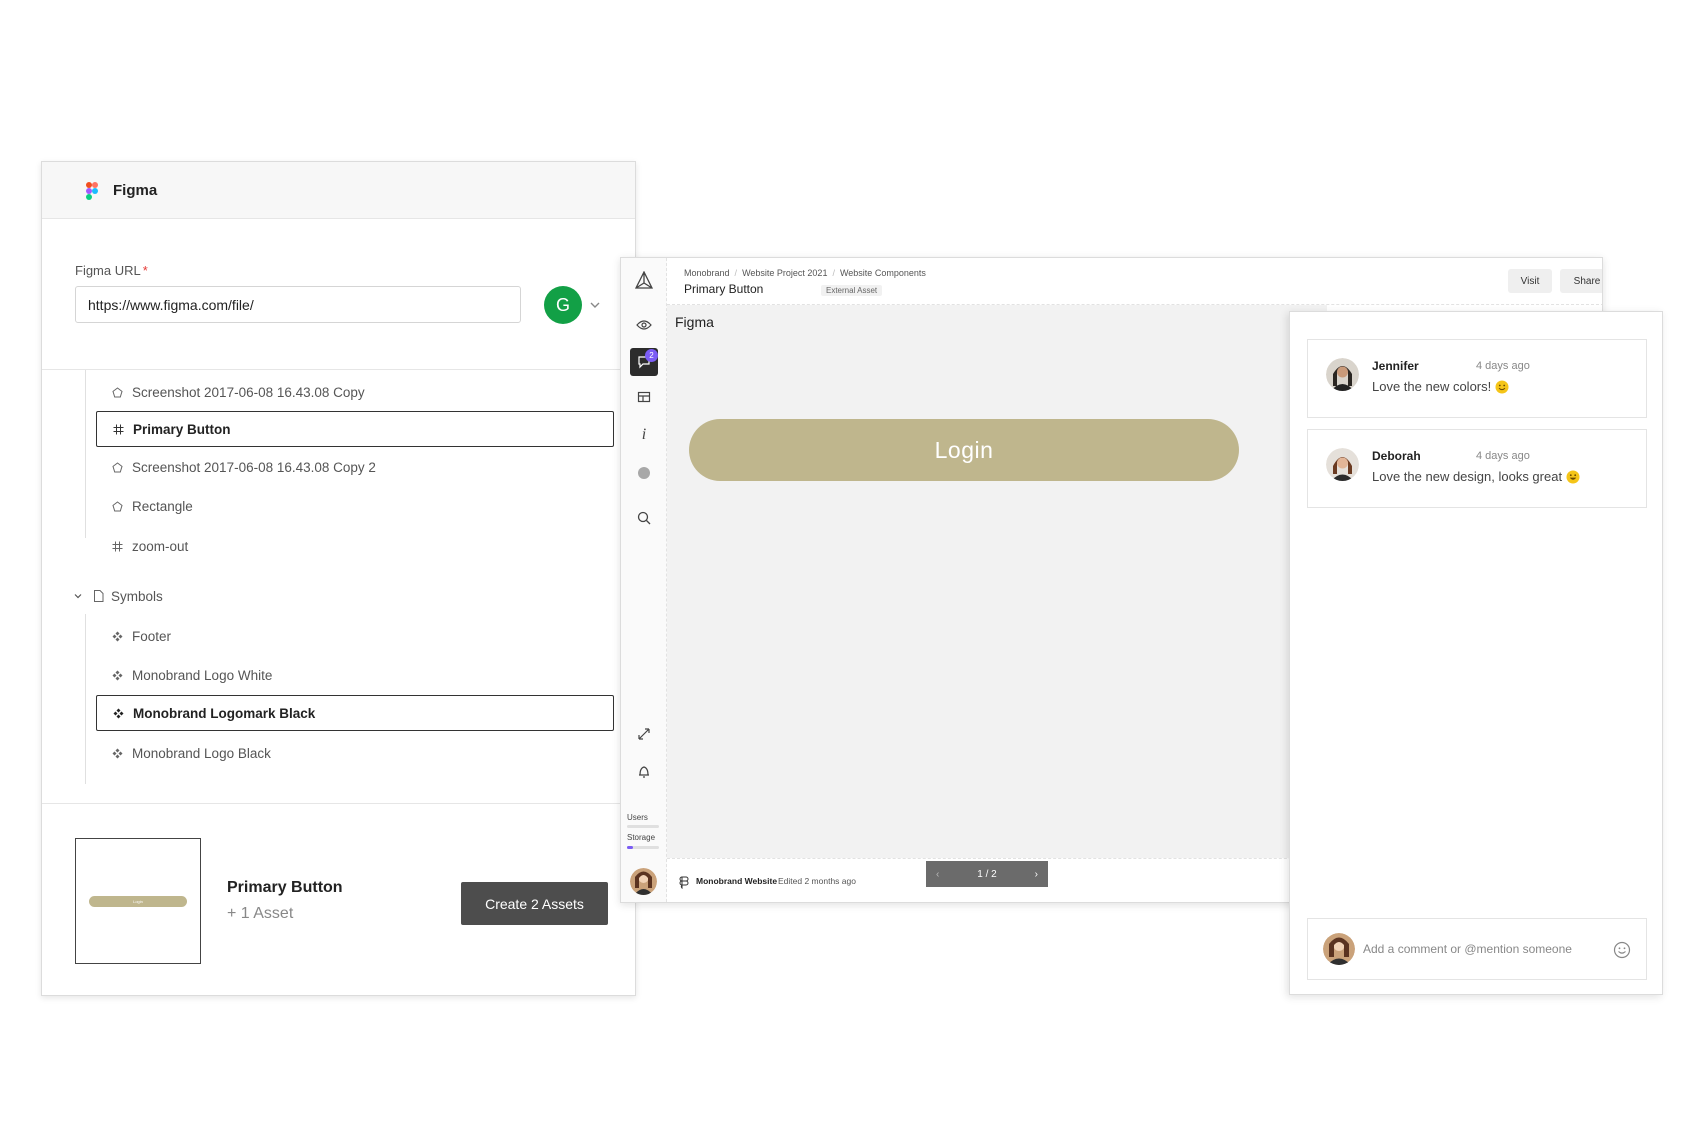 This screenshot has height=1134, width=1700. I want to click on app-logo-icon, so click(644, 281).